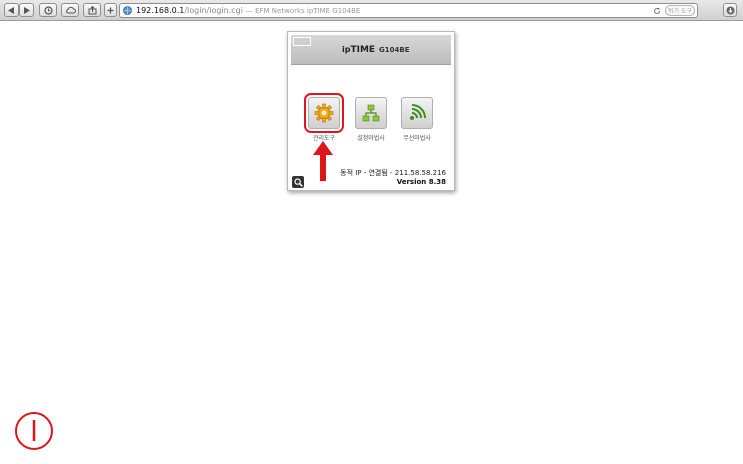 Image resolution: width=743 pixels, height=464 pixels. I want to click on red-arrow-annotation, so click(323, 161).